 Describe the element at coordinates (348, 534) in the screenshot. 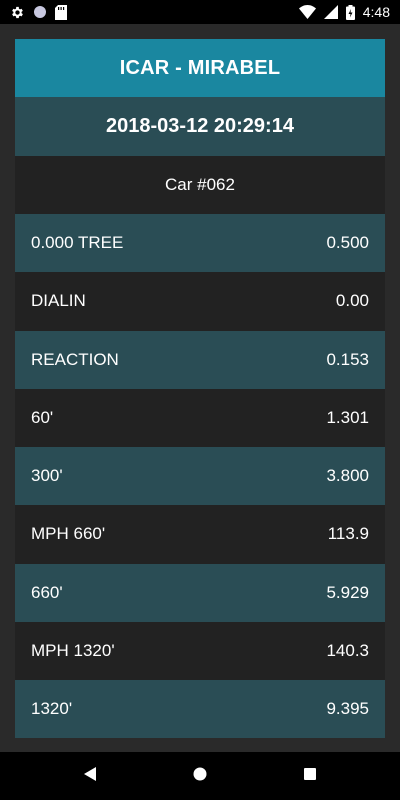

I see `row-value: 113.9` at that location.